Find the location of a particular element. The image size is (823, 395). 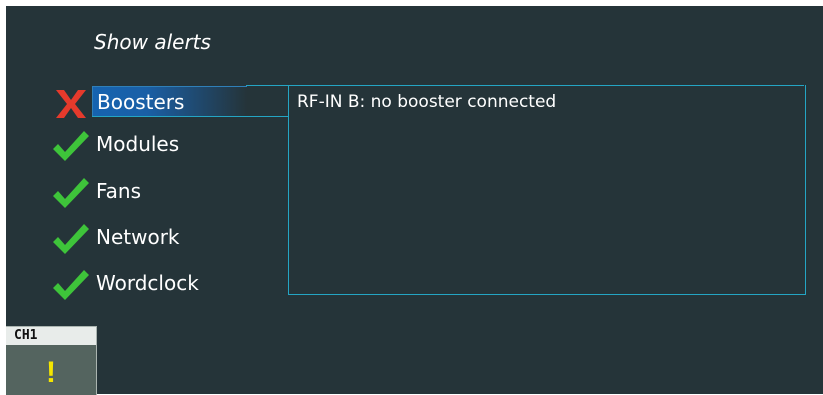

channel-label: CH1 is located at coordinates (51, 336).